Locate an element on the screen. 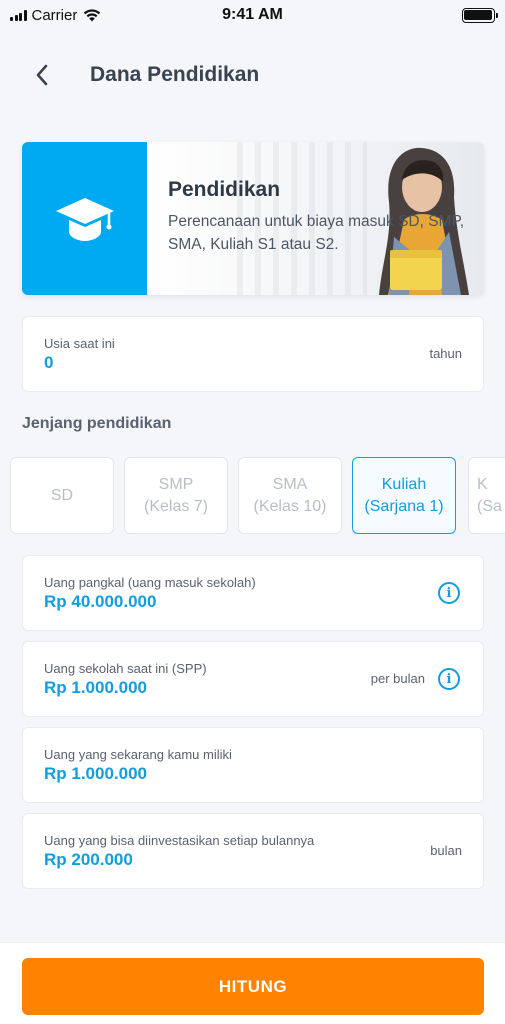 The height and width of the screenshot is (1024, 505). spp-value: Rp 1.000.000 is located at coordinates (95, 688).